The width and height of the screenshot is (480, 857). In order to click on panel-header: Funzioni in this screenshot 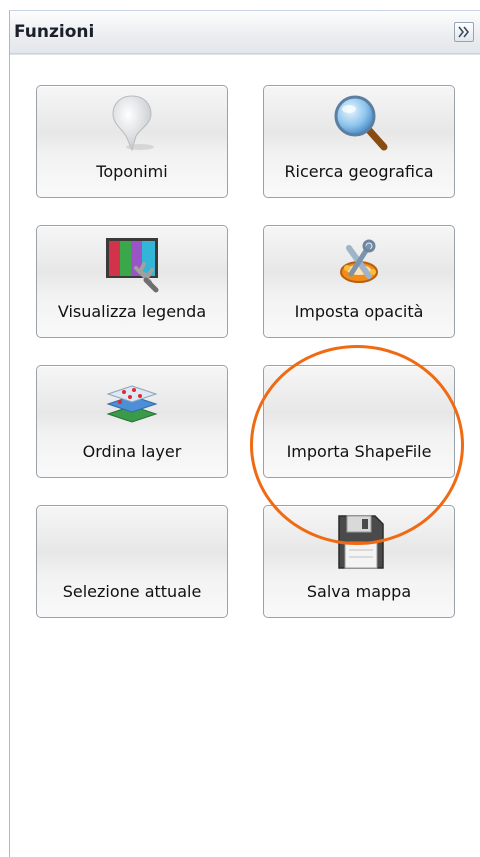, I will do `click(245, 32)`.